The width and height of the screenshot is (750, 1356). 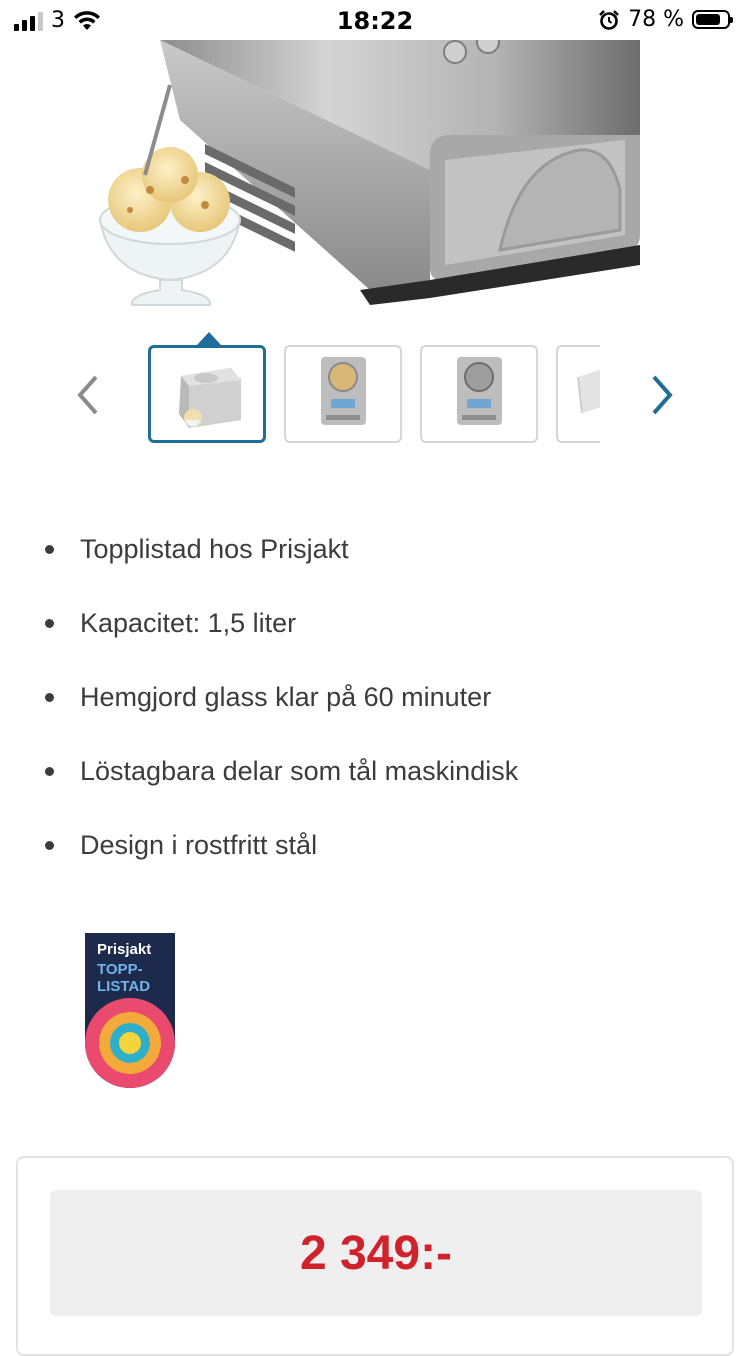 I want to click on carousel-next-button, so click(x=663, y=395).